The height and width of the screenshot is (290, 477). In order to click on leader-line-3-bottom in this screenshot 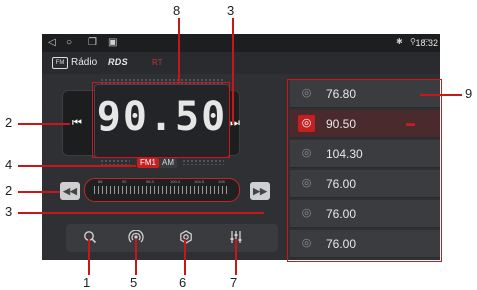, I will do `click(141, 213)`.